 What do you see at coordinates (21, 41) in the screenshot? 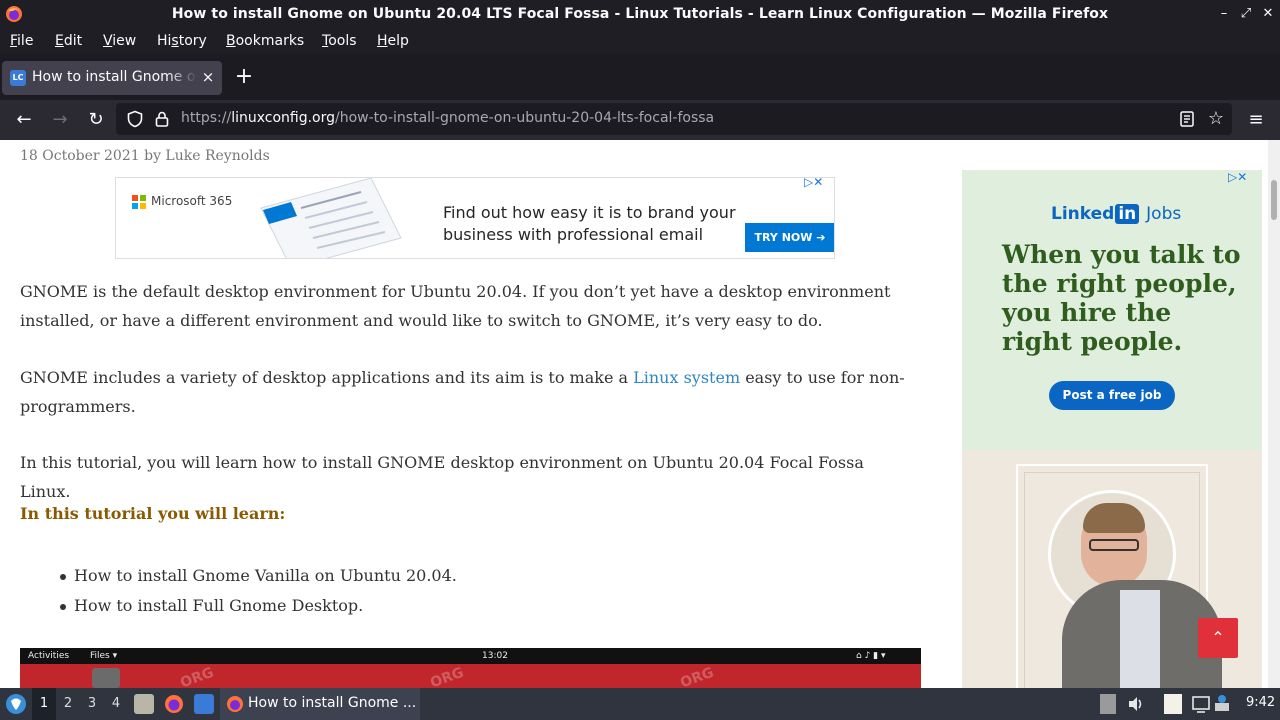
I see `menu-file: File` at bounding box center [21, 41].